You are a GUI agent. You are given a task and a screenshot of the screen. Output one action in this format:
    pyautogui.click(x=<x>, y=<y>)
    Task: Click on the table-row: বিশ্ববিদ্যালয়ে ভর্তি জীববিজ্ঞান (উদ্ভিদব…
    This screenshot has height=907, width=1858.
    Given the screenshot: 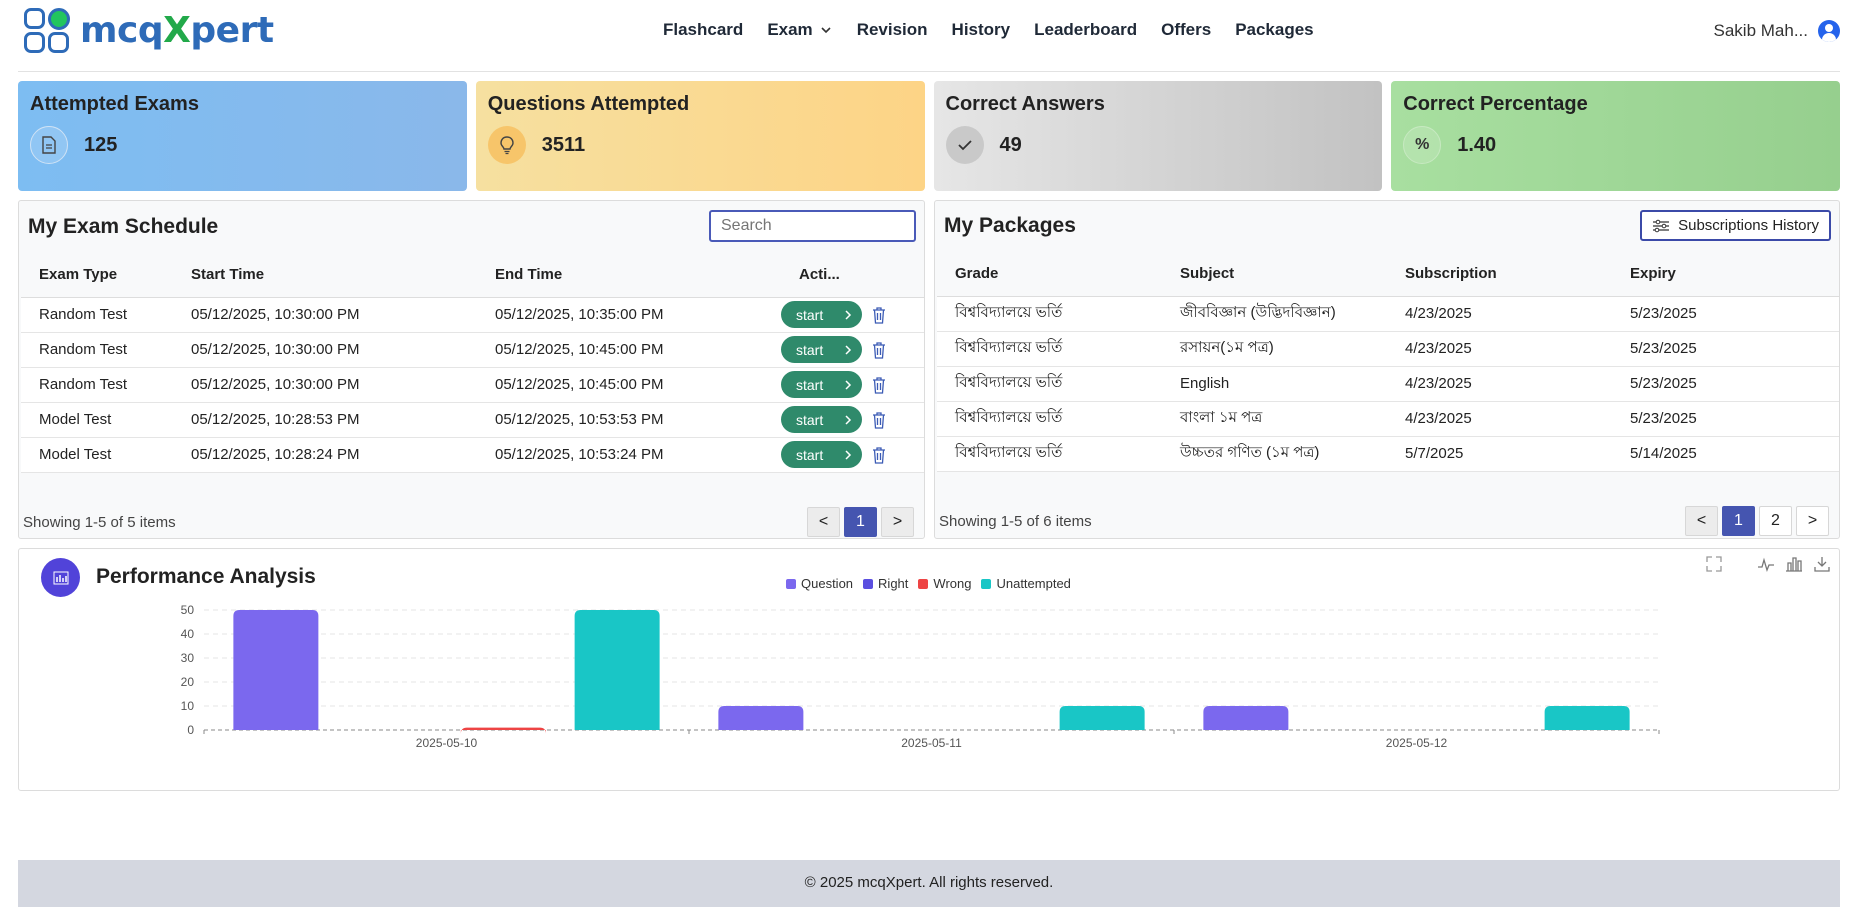 What is the action you would take?
    pyautogui.click(x=1388, y=314)
    